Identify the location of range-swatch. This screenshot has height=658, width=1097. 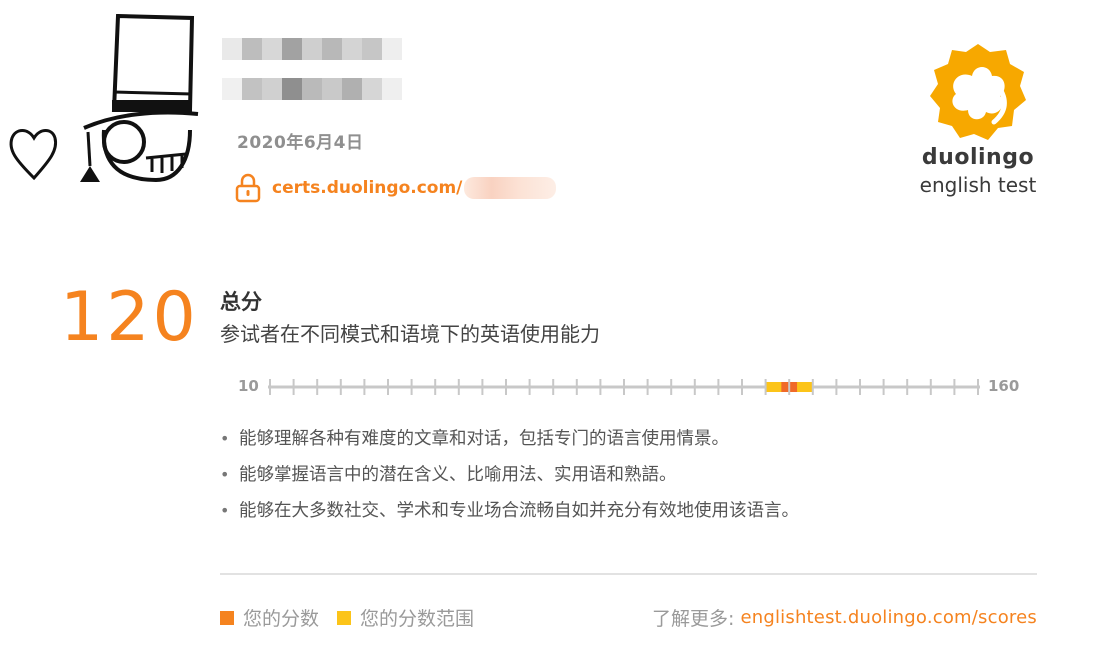
(344, 617).